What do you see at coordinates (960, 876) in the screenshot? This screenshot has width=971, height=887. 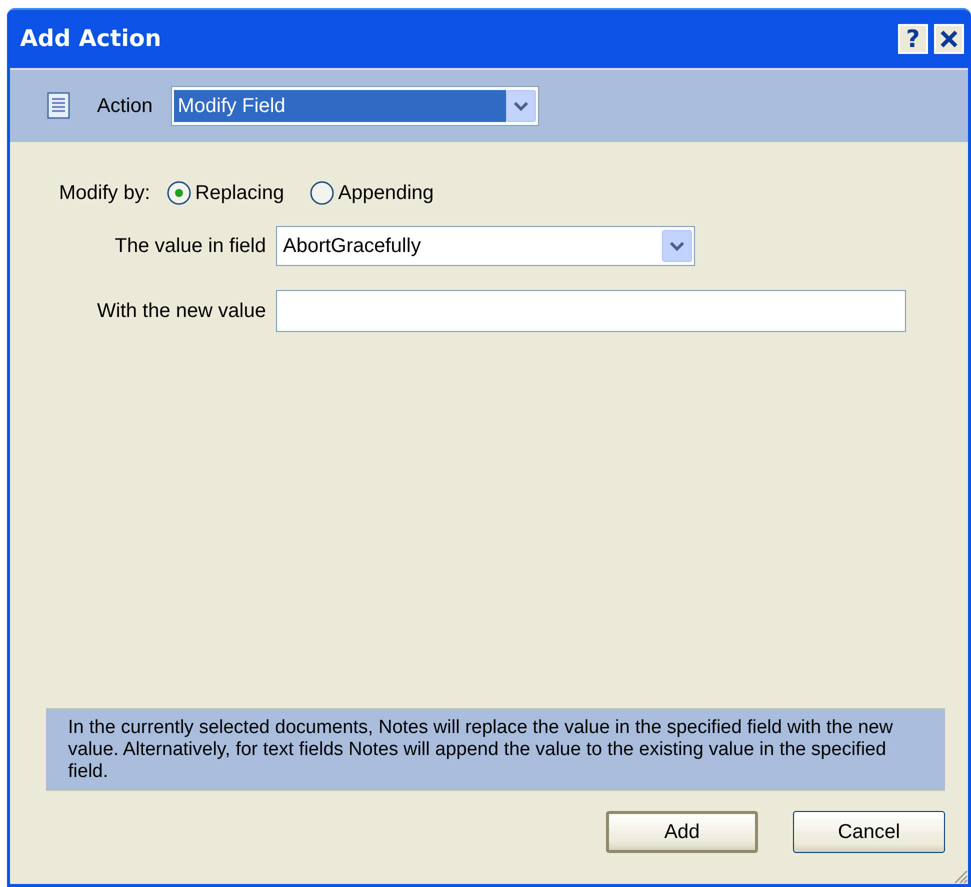 I see `resize-grip-icon` at bounding box center [960, 876].